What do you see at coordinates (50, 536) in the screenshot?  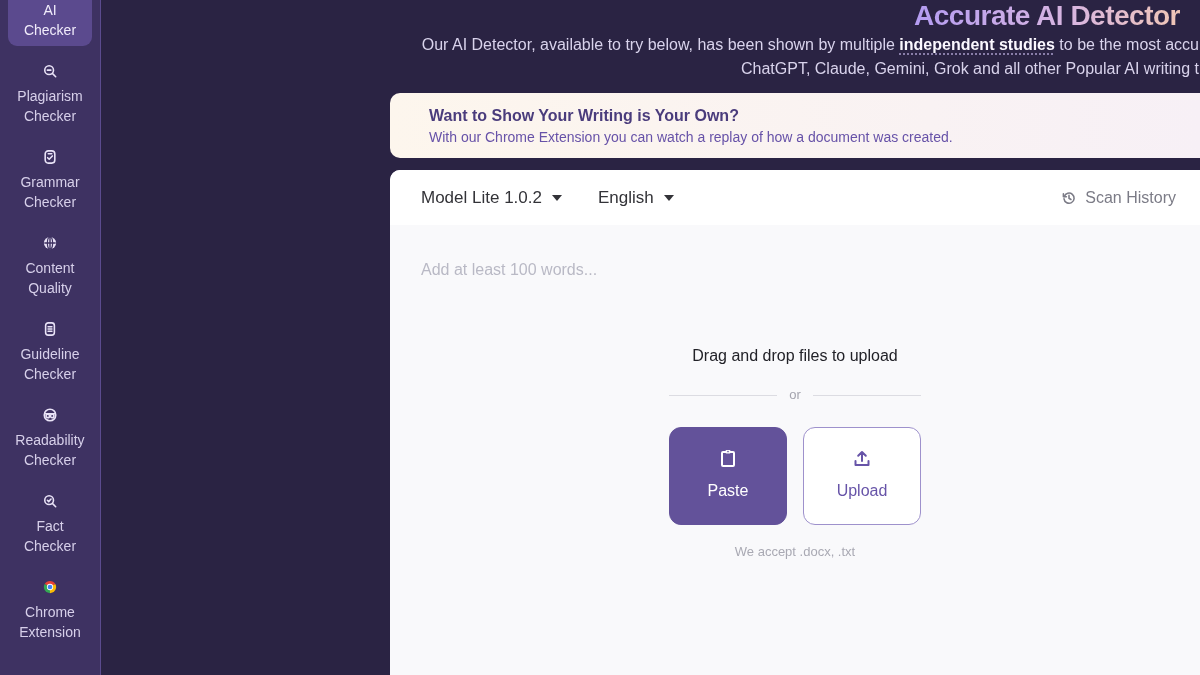 I see `sidebar-item-label: Fact Checker` at bounding box center [50, 536].